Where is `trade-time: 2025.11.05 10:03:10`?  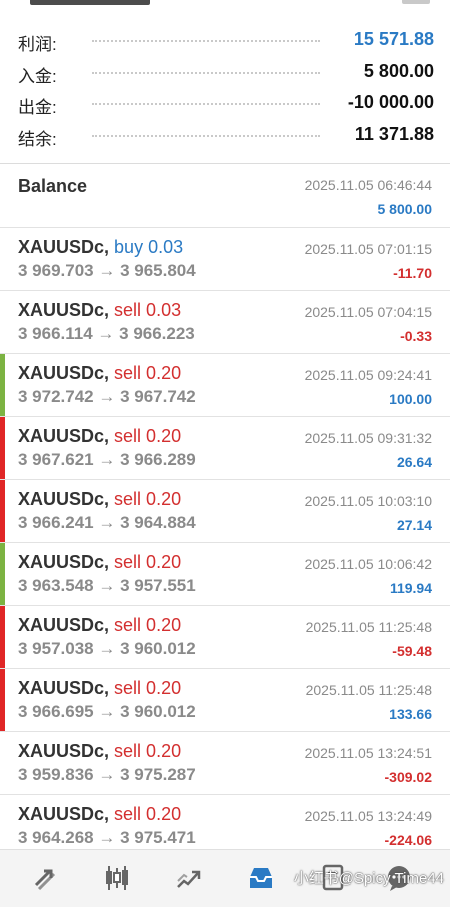
trade-time: 2025.11.05 10:03:10 is located at coordinates (368, 501).